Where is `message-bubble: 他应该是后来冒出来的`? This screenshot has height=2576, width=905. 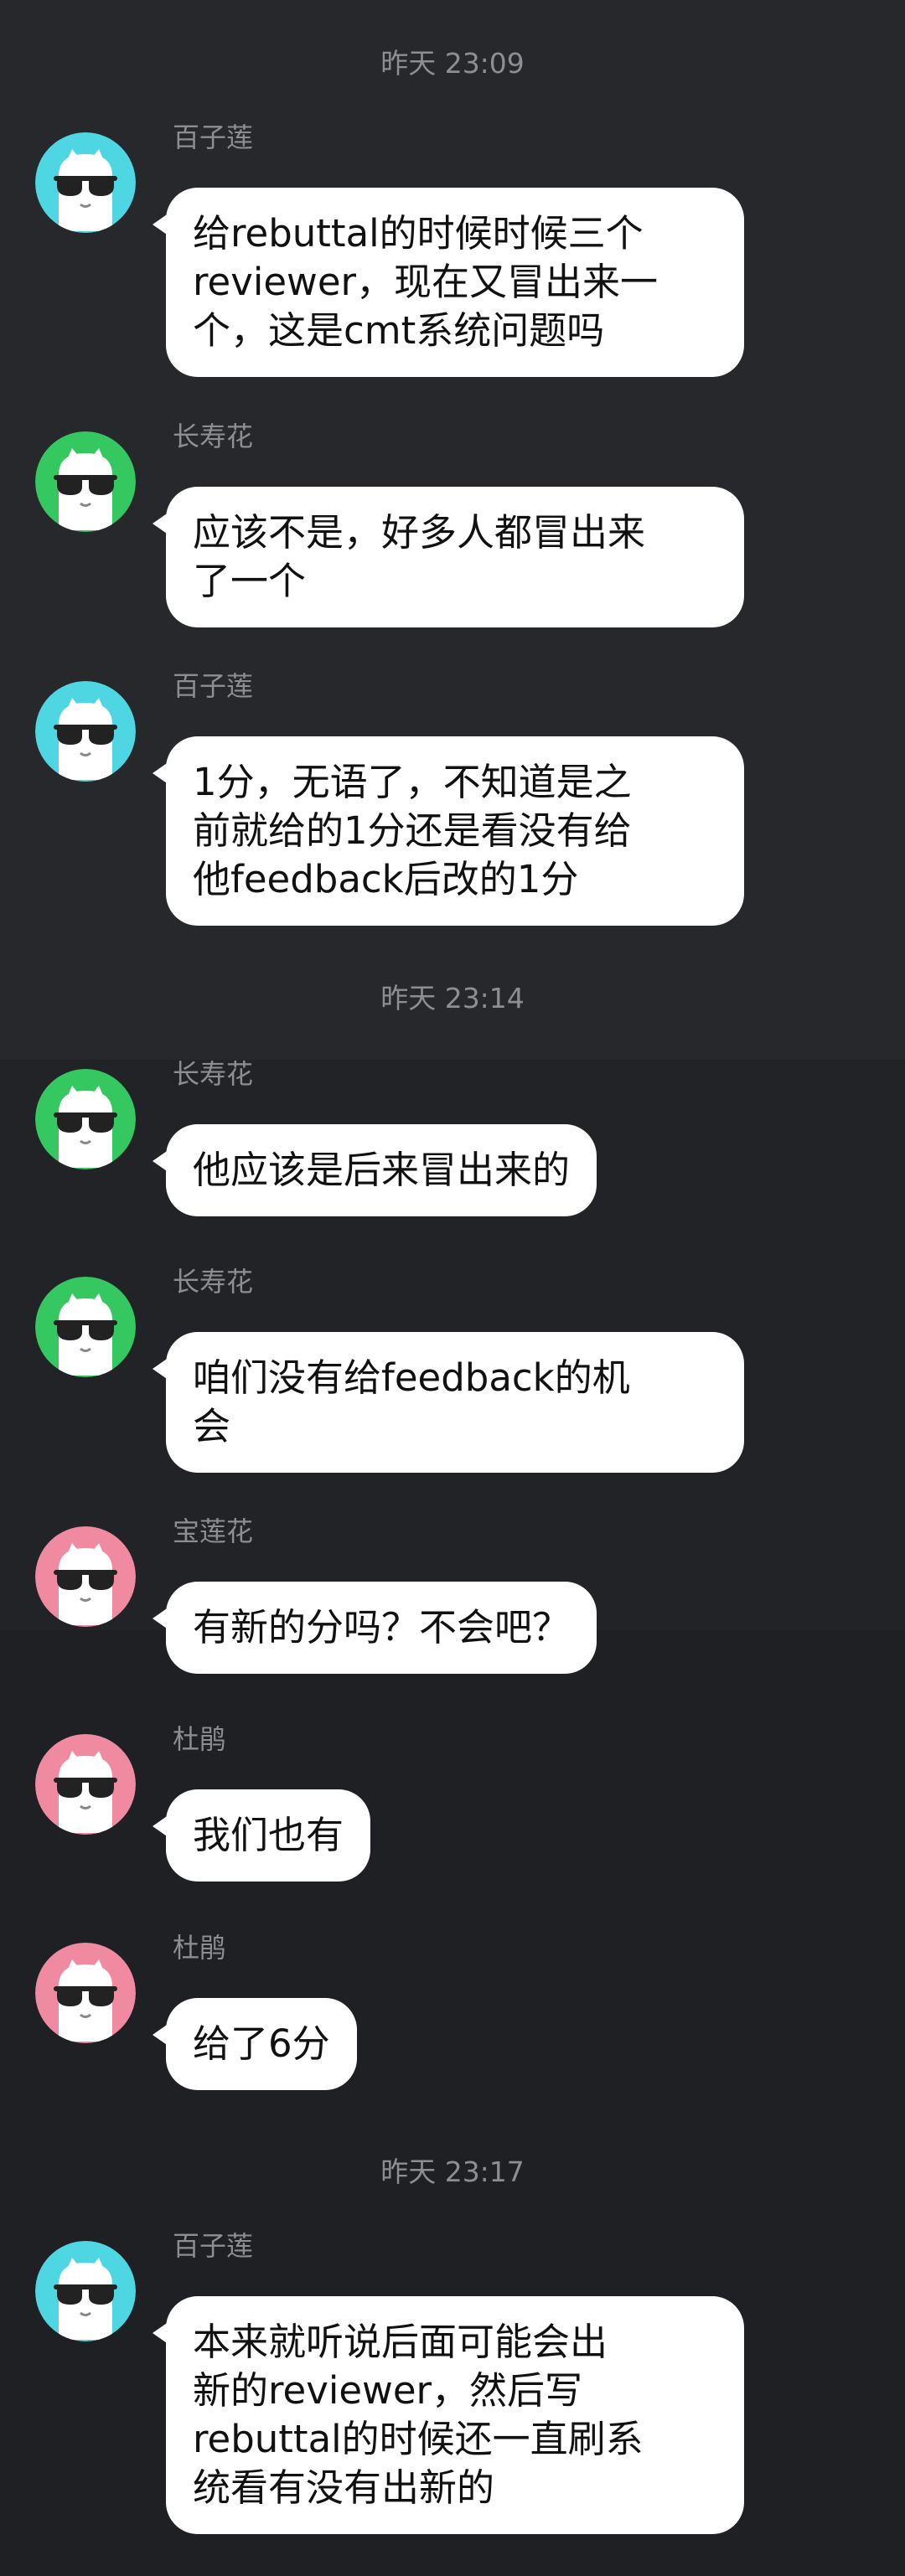
message-bubble: 他应该是后来冒出来的 is located at coordinates (374, 1170).